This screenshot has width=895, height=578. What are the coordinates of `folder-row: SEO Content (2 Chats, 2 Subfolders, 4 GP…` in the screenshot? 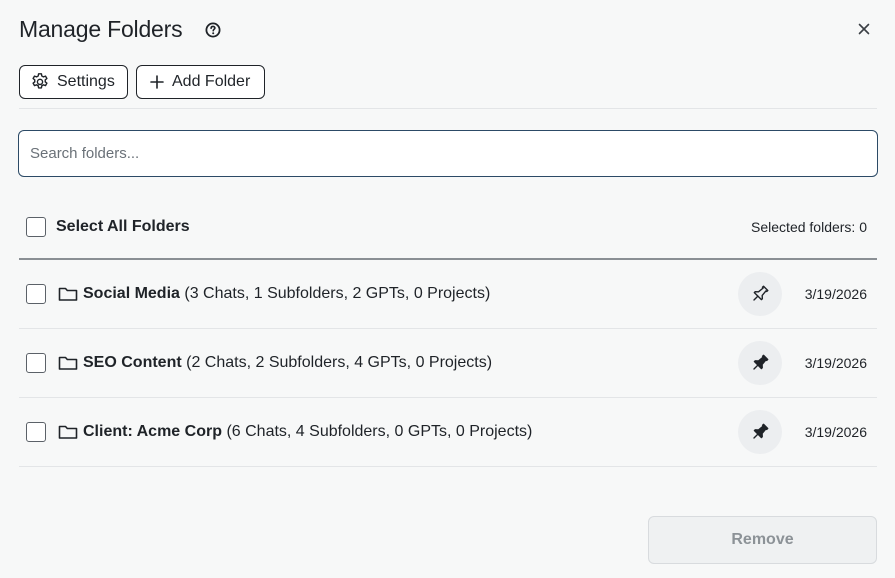 It's located at (448, 363).